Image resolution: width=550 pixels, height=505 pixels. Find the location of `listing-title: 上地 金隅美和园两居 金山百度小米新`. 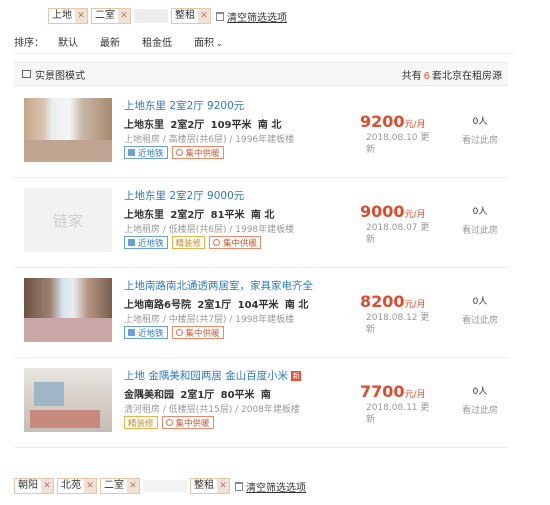

listing-title: 上地 金隅美和园两居 金山百度小米新 is located at coordinates (213, 375).